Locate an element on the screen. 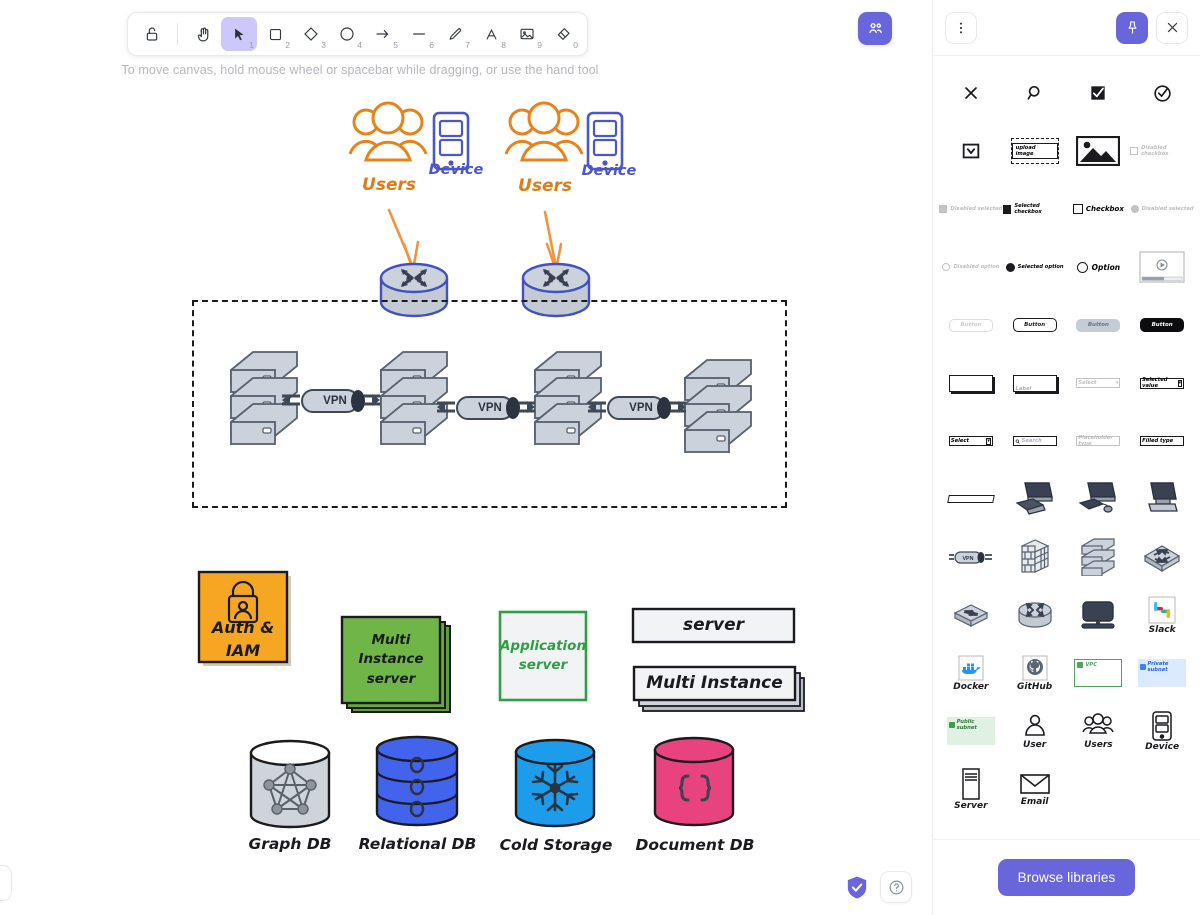 The height and width of the screenshot is (915, 1200). lib-disabled-checkbox: Disabled checkbox is located at coordinates (1162, 151).